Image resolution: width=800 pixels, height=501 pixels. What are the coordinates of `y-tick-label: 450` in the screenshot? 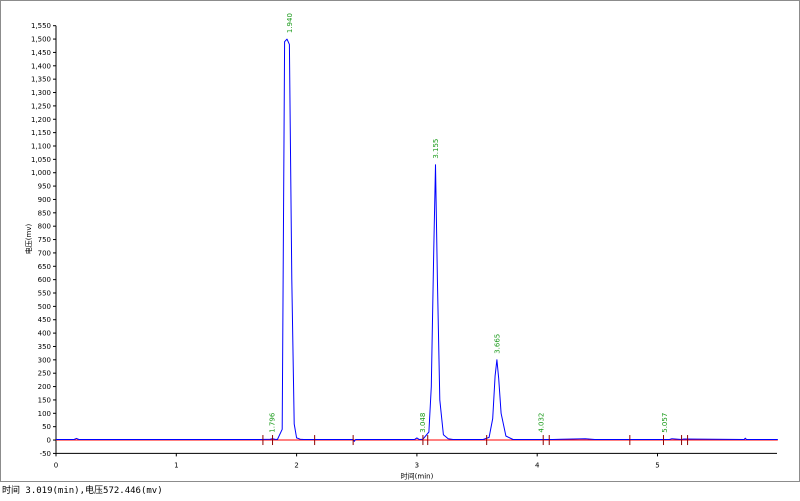 It's located at (44, 320).